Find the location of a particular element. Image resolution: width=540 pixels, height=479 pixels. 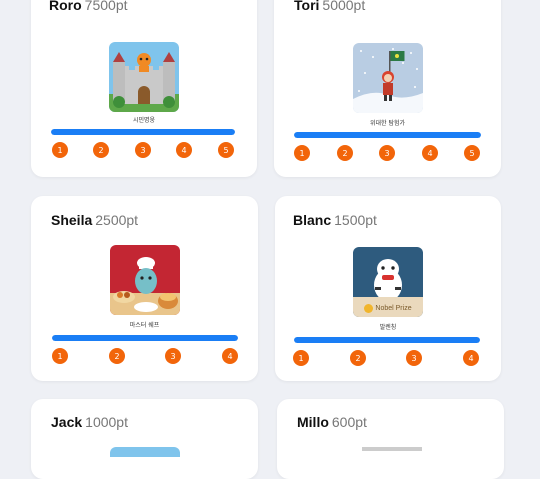

card-millo: Millo 600pt is located at coordinates (390, 439).